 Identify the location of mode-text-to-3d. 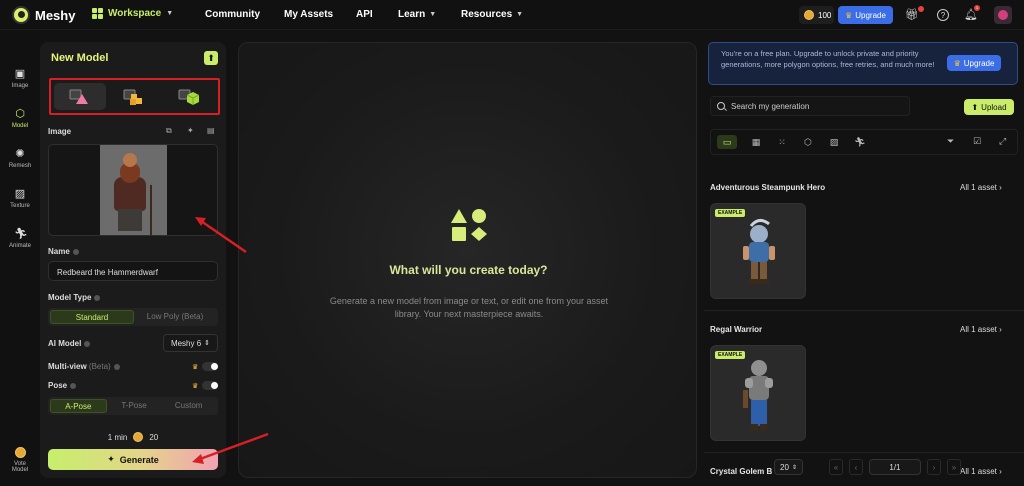
(189, 96).